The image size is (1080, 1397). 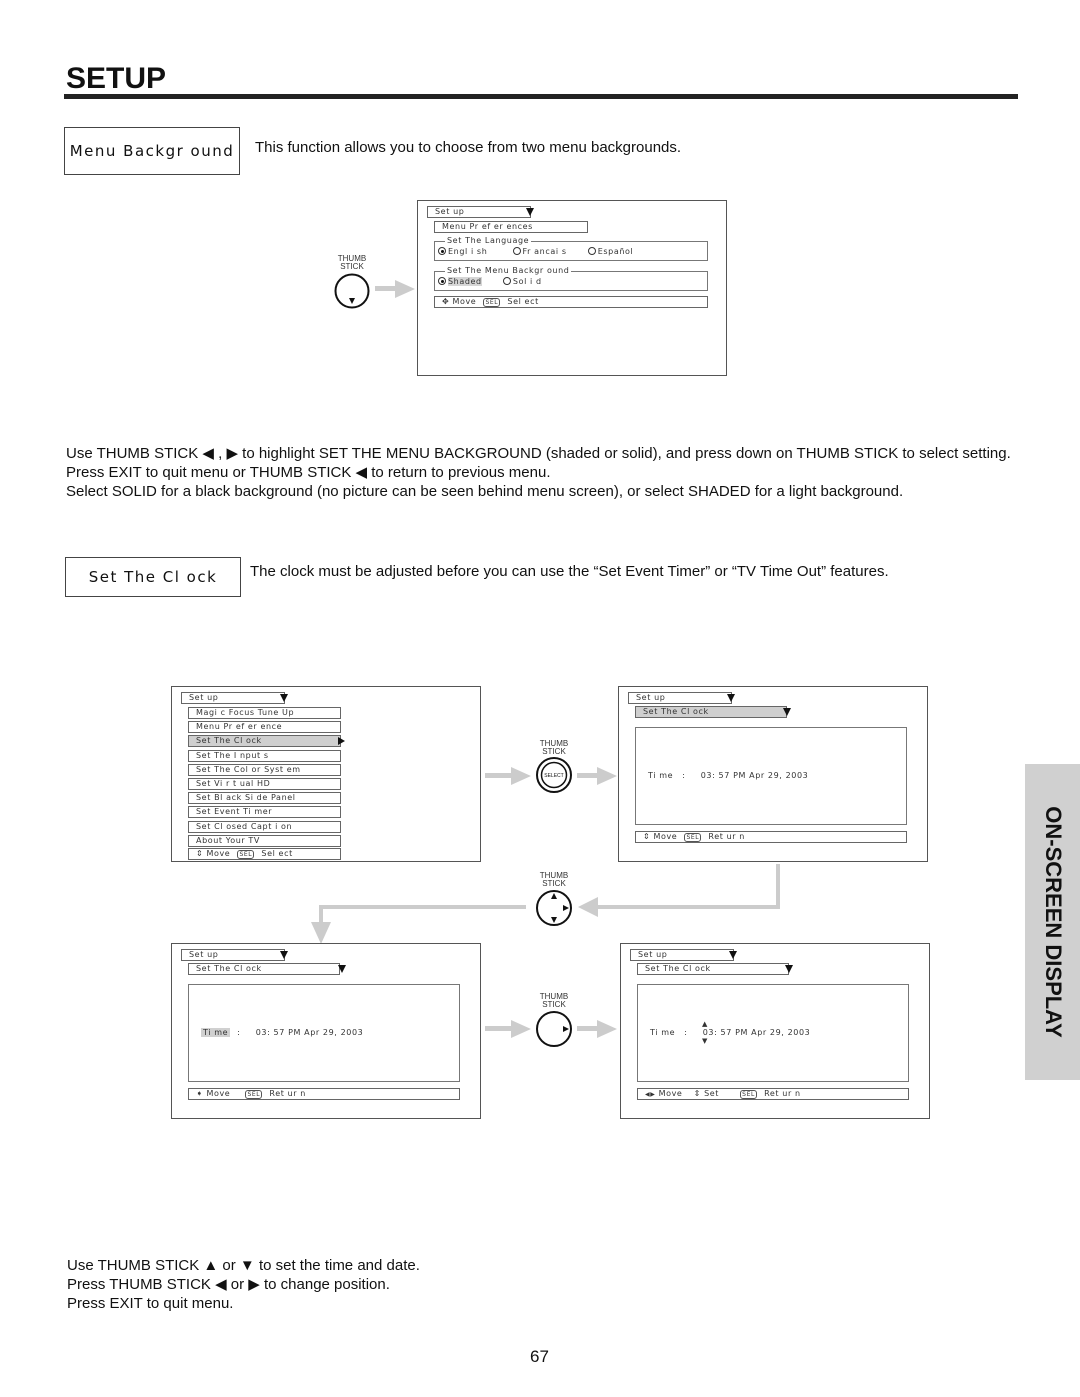 I want to click on menu-item: Set The I nput s, so click(x=264, y=755).